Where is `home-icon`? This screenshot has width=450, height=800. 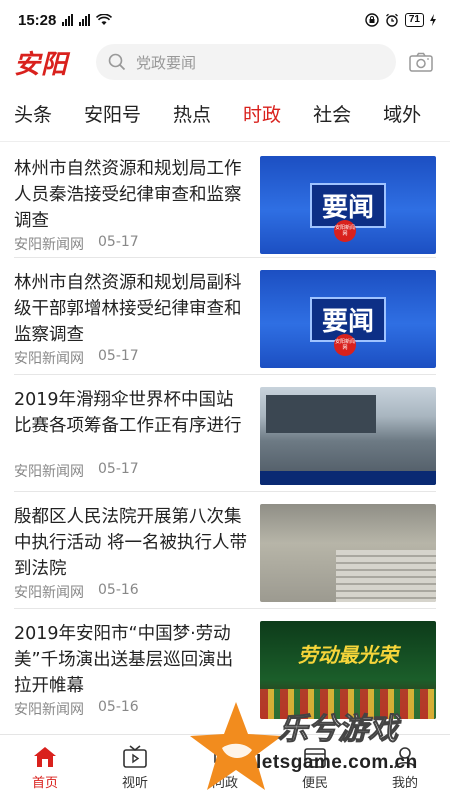 home-icon is located at coordinates (45, 756).